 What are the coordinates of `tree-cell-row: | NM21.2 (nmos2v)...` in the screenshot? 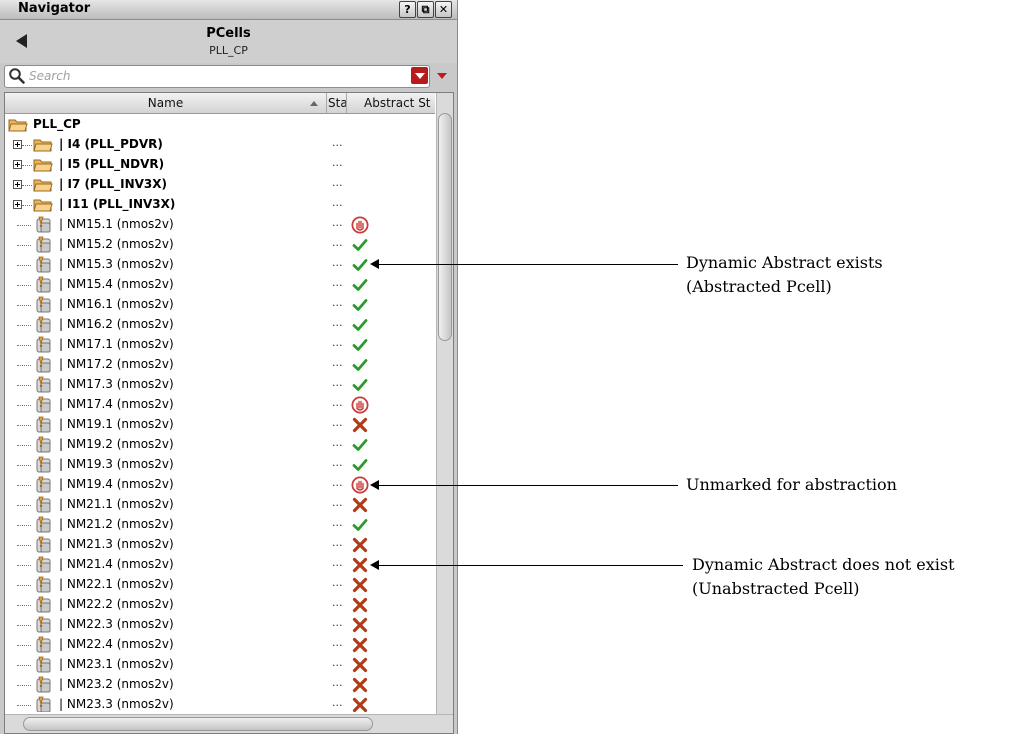 It's located at (220, 525).